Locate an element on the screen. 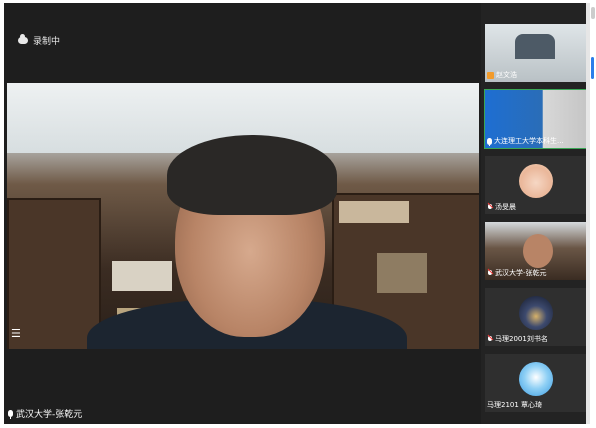  participant-label: 汤旻晨 is located at coordinates (501, 207).